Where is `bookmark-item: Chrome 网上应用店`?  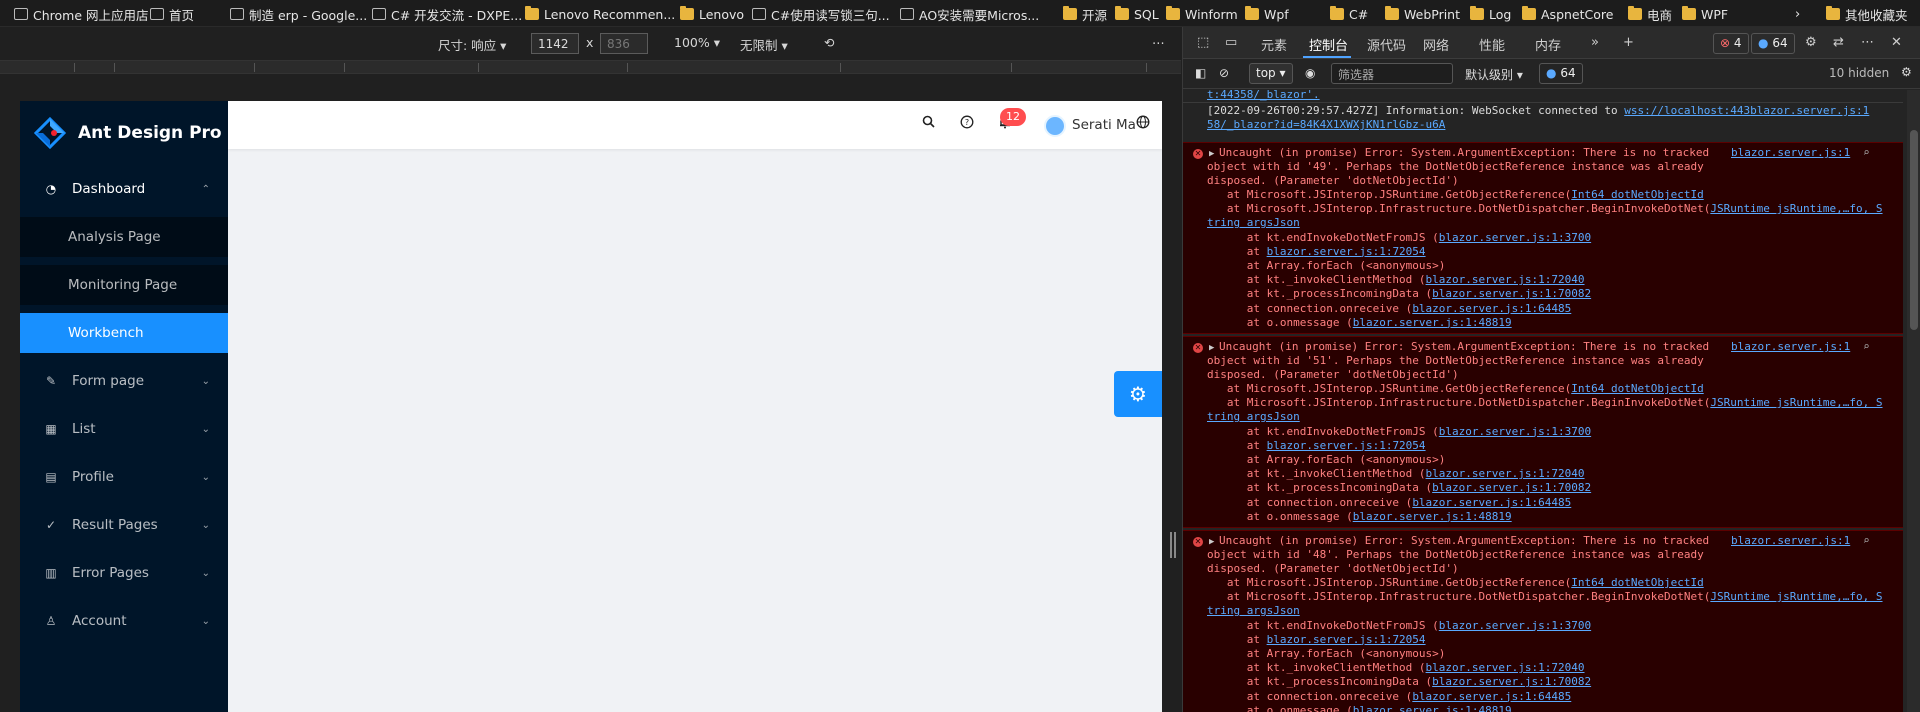 bookmark-item: Chrome 网上应用店 is located at coordinates (81, 14).